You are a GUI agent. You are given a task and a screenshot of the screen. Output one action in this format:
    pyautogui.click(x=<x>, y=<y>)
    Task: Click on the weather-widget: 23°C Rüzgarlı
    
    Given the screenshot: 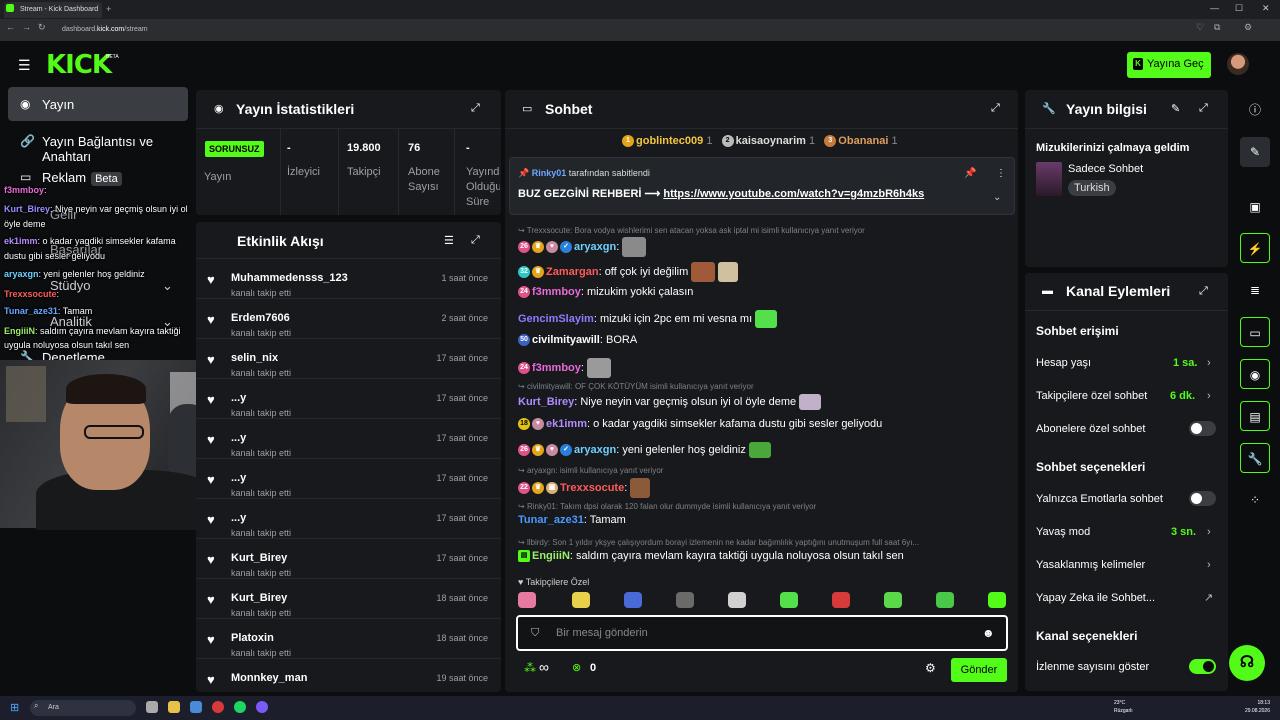 What is the action you would take?
    pyautogui.click(x=1123, y=707)
    